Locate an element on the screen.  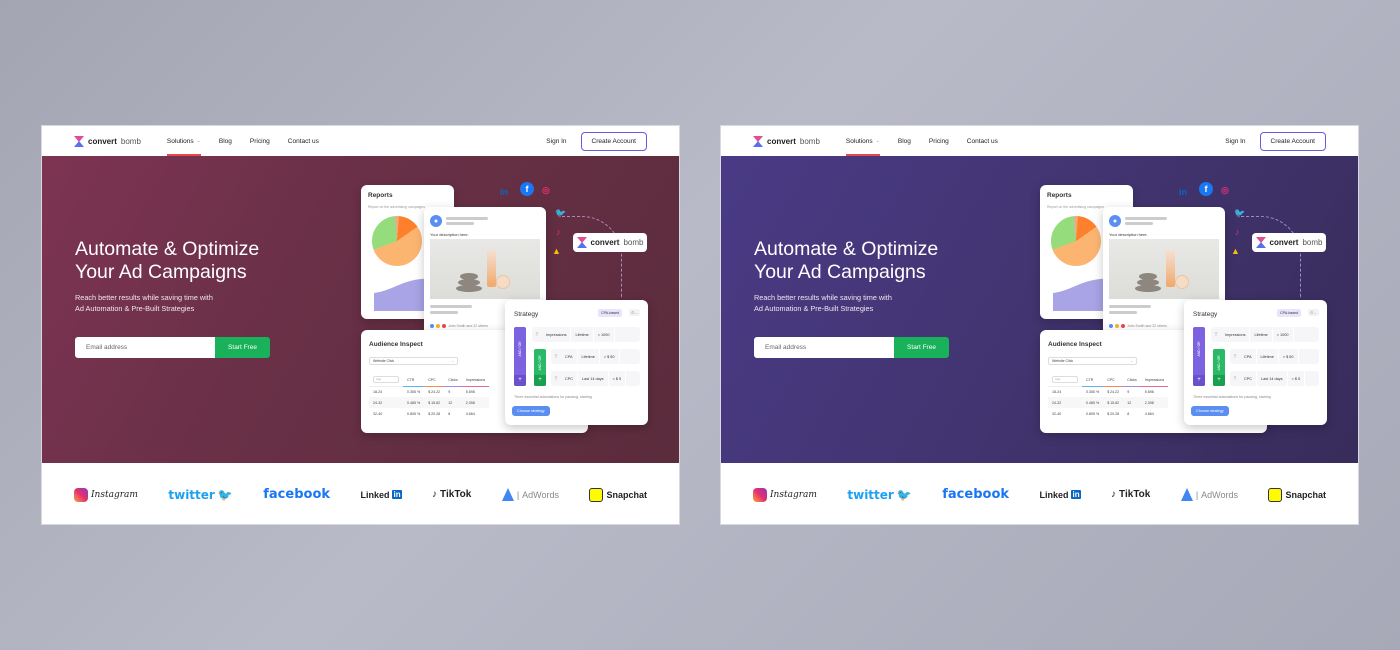
chevron-down-icon: ⌄ is located at coordinates (198, 141).